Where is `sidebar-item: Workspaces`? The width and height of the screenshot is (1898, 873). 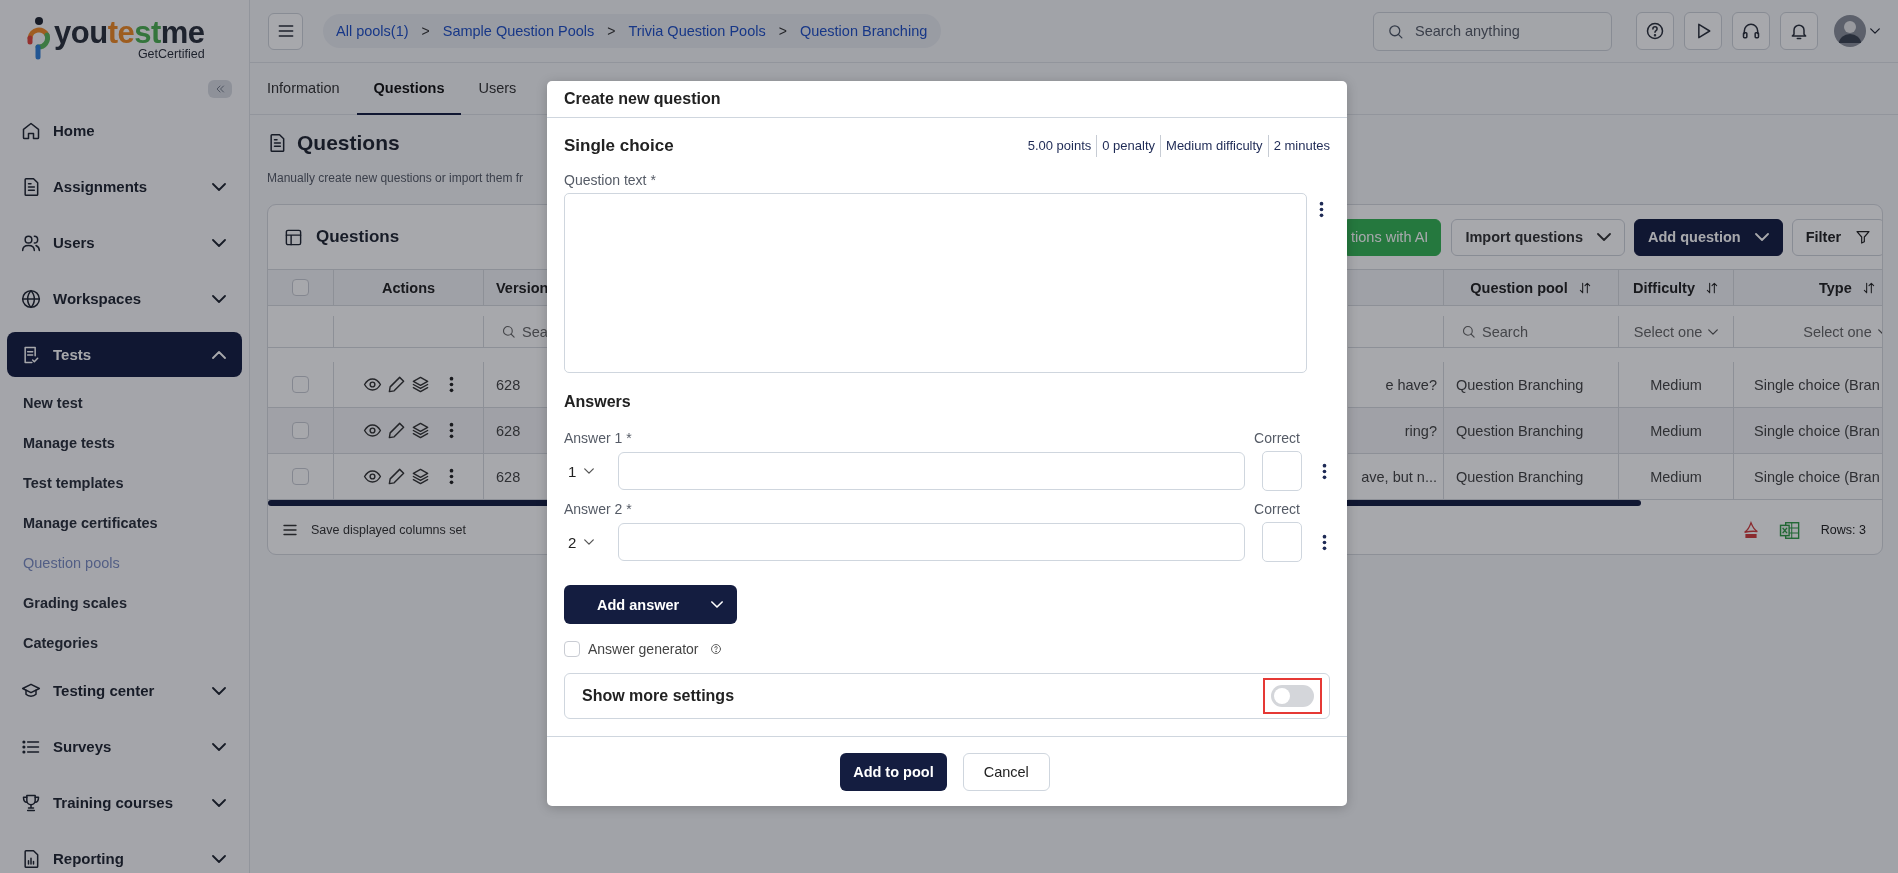 sidebar-item: Workspaces is located at coordinates (124, 298).